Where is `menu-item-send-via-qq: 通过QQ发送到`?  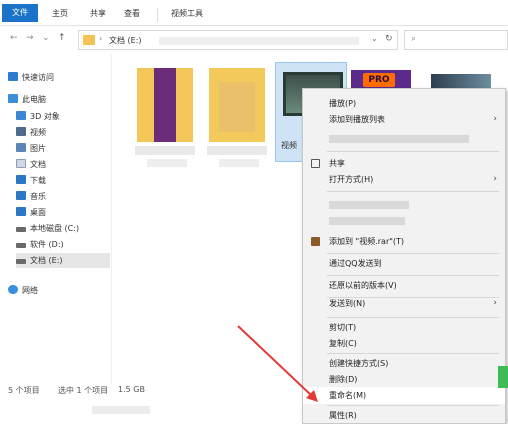 menu-item-send-via-qq: 通过QQ发送到 is located at coordinates (404, 263).